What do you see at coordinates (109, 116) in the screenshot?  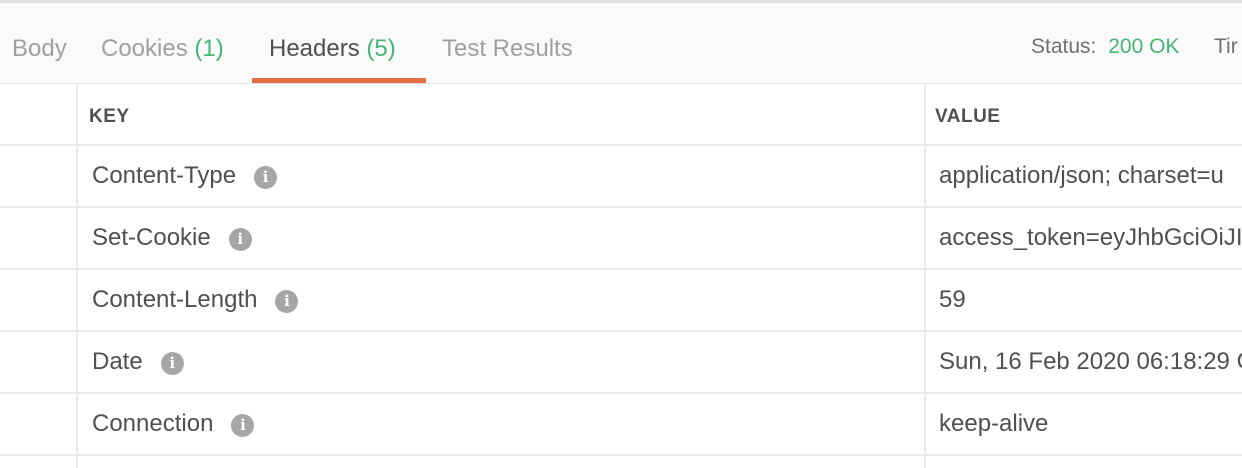 I see `column-header-key: KEY` at bounding box center [109, 116].